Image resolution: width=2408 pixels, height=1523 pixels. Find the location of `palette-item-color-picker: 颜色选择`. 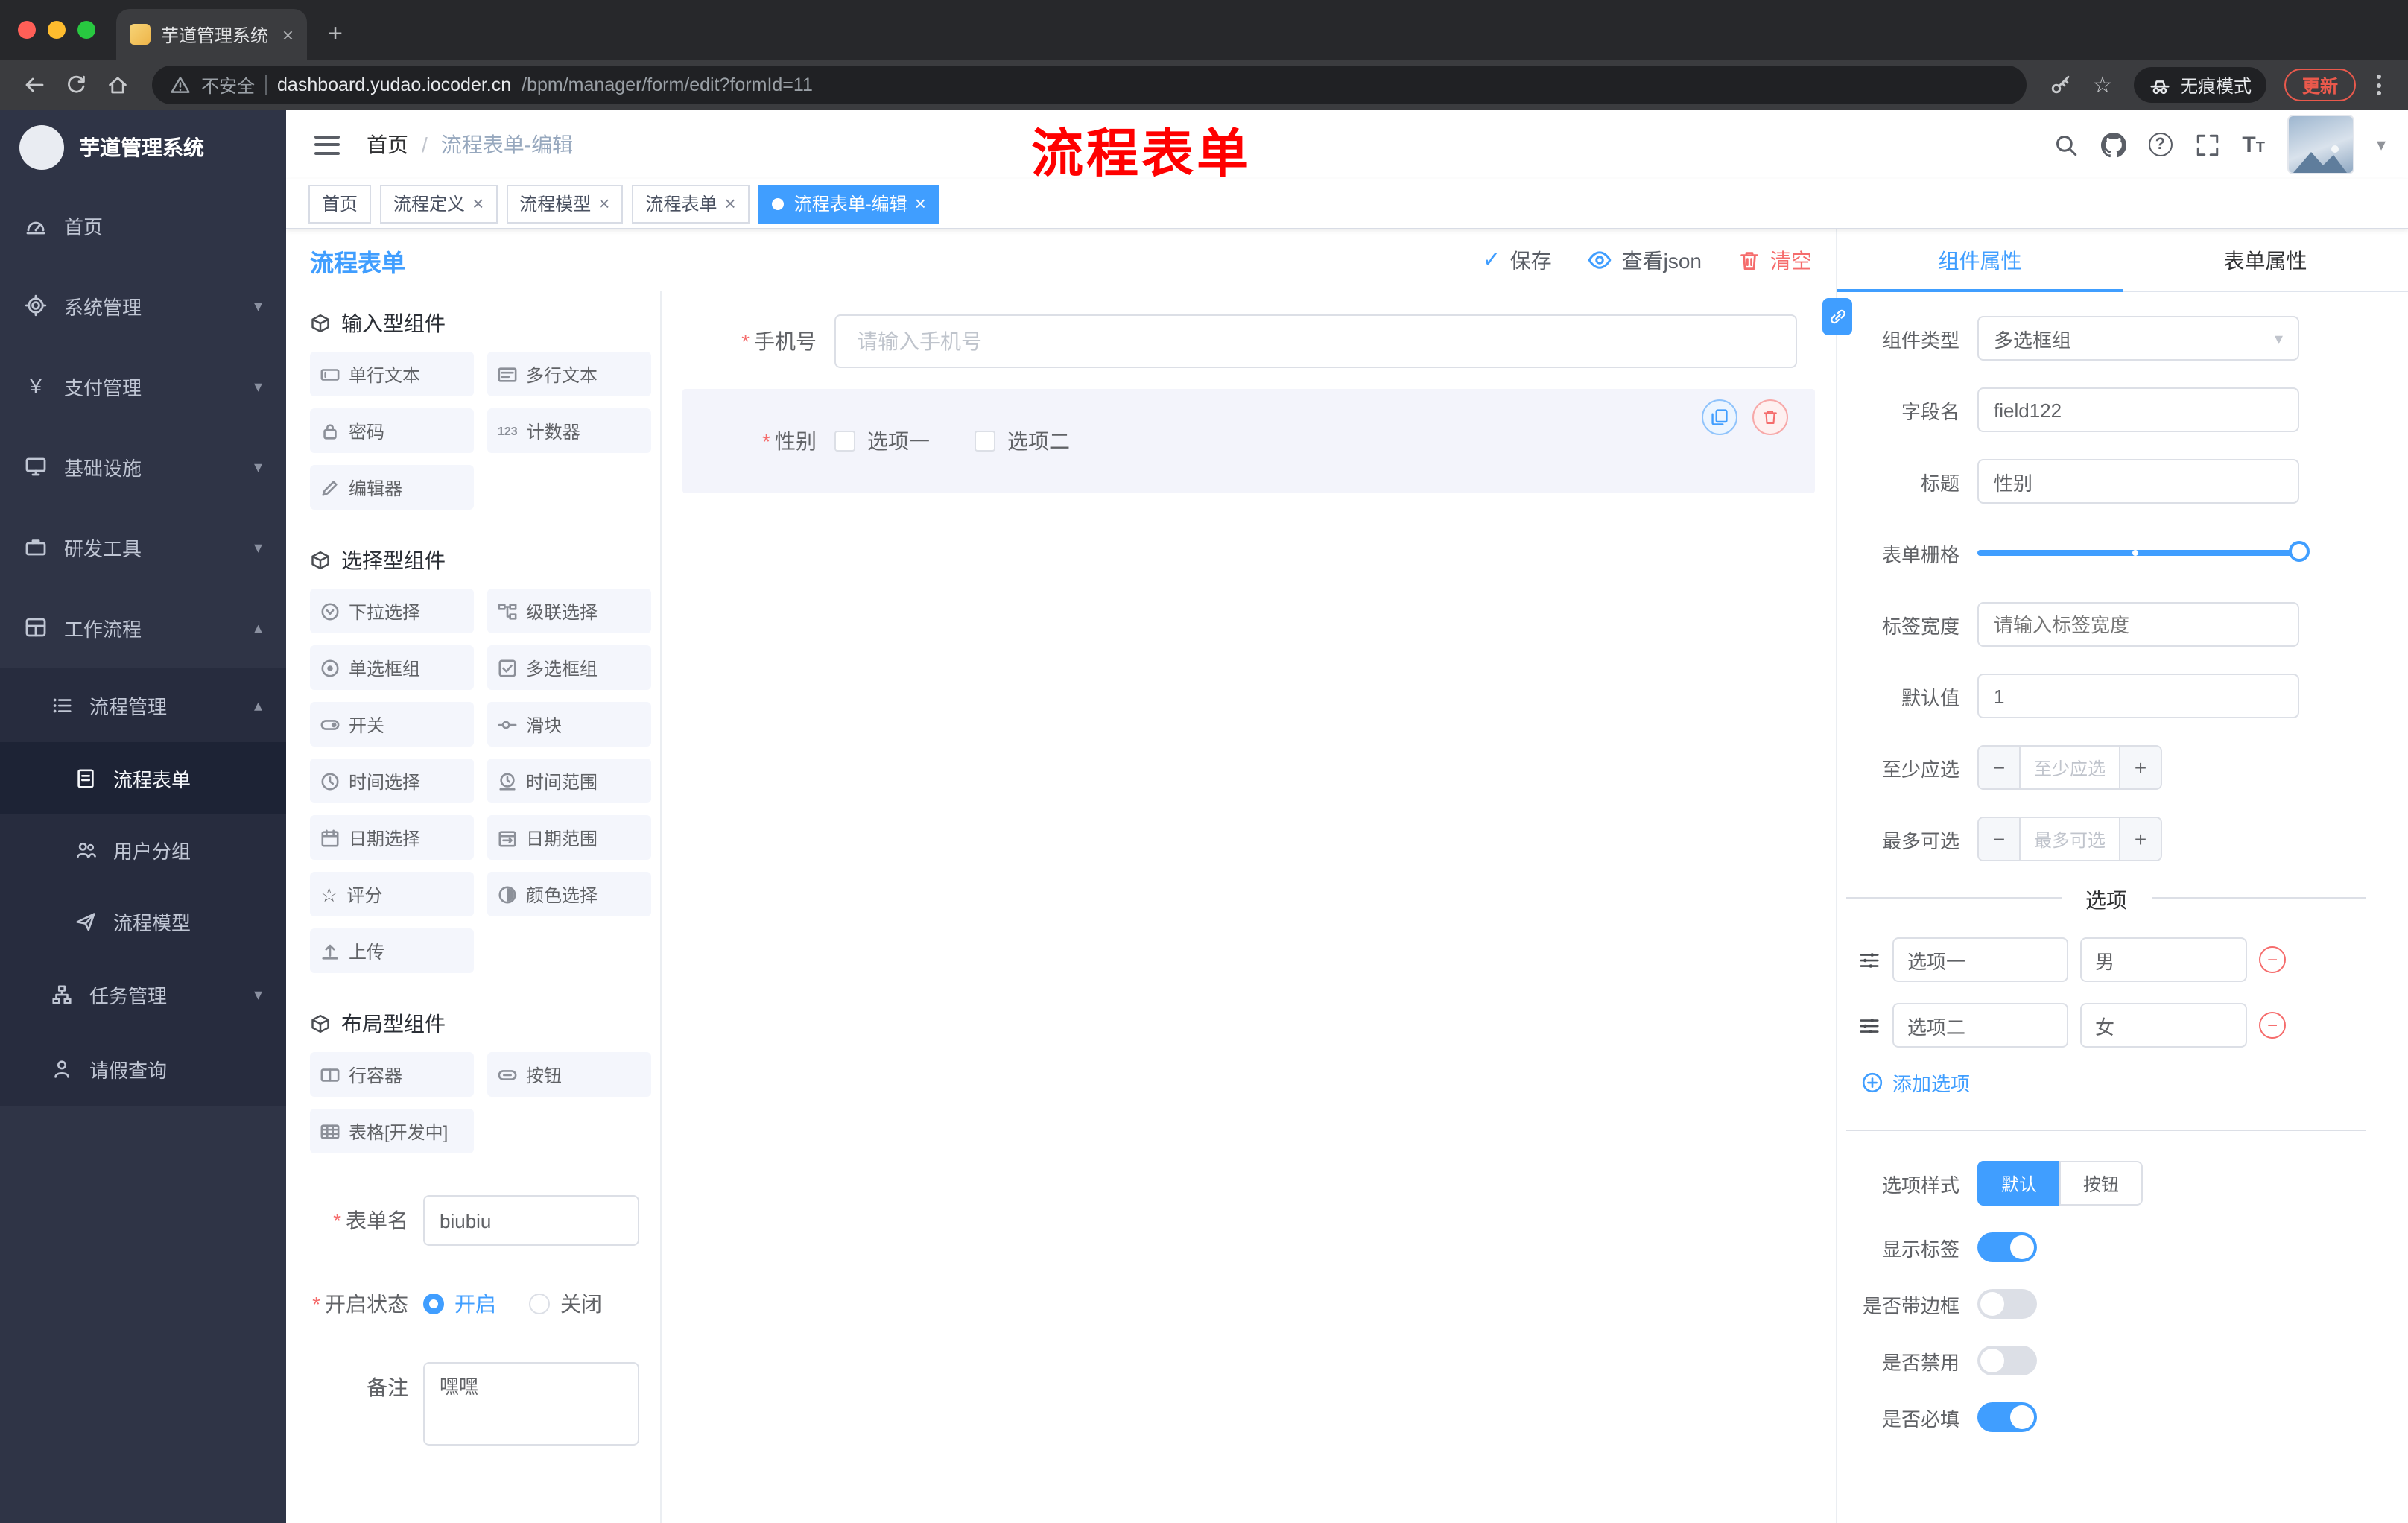

palette-item-color-picker: 颜色选择 is located at coordinates (569, 894).